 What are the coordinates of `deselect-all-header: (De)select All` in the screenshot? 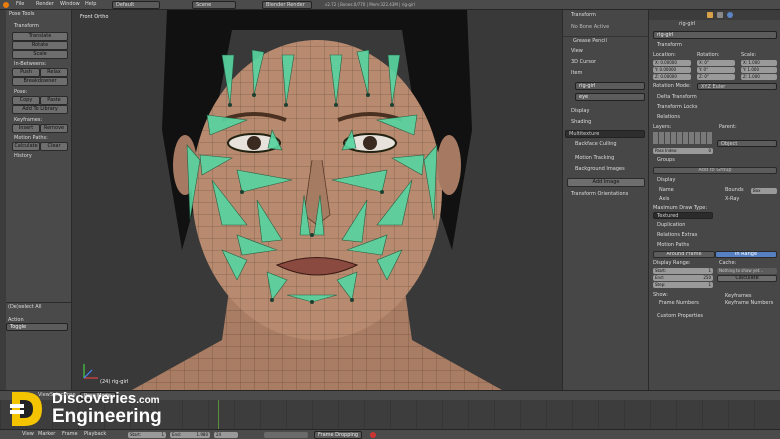 It's located at (24, 307).